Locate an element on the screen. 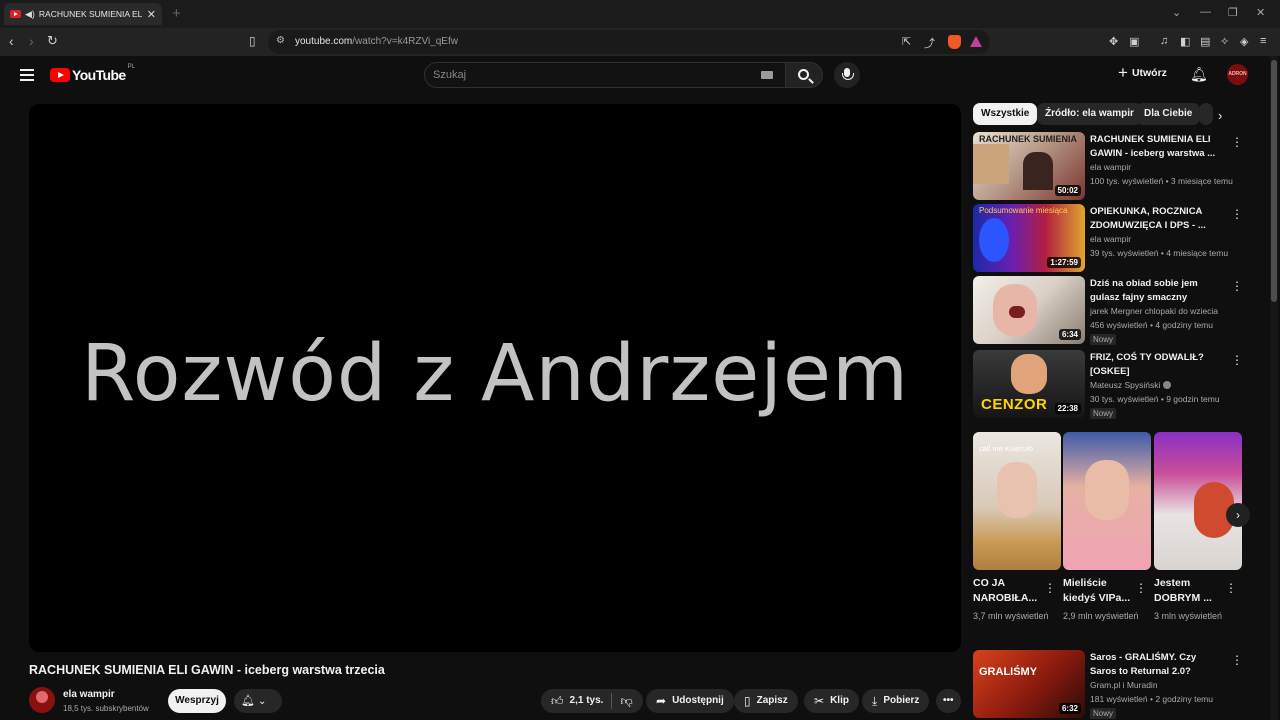 The height and width of the screenshot is (720, 1280). keyboard-icon is located at coordinates (767, 75).